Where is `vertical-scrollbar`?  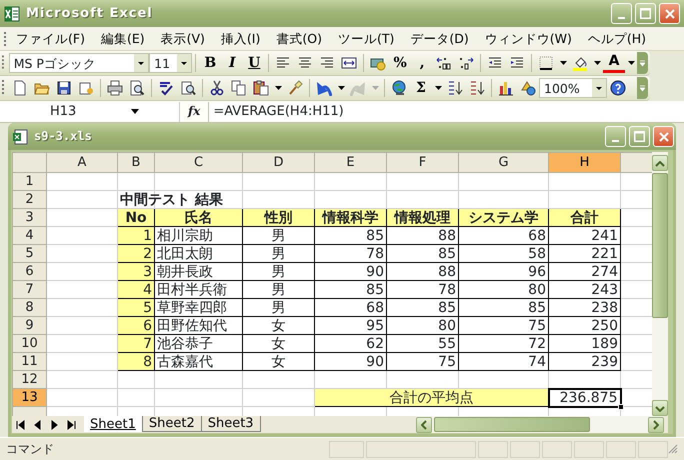
vertical-scrollbar is located at coordinates (660, 284).